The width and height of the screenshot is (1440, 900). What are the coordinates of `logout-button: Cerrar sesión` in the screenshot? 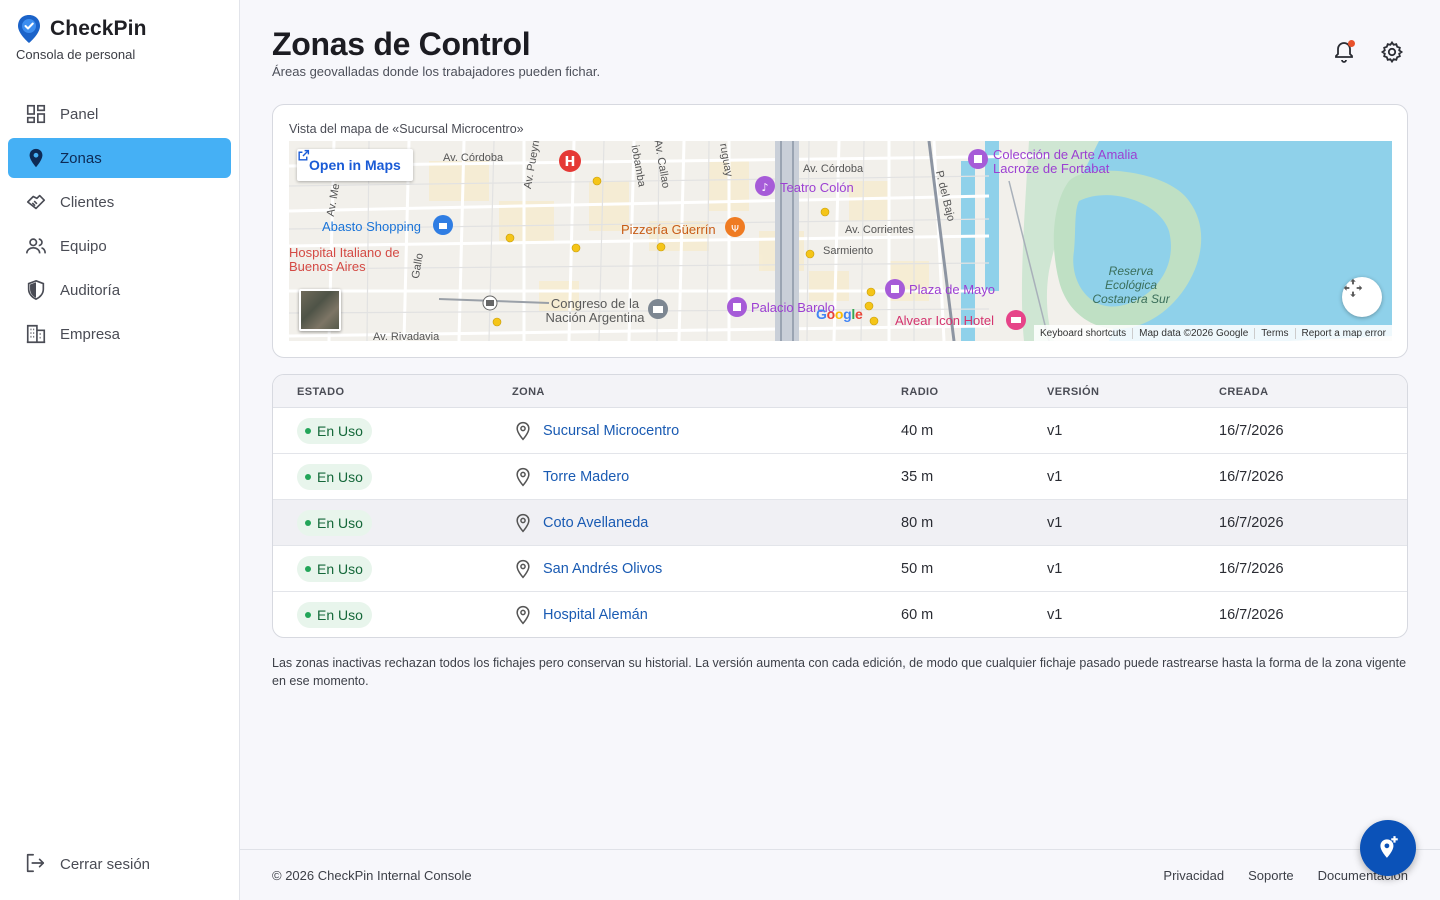 It's located at (87, 864).